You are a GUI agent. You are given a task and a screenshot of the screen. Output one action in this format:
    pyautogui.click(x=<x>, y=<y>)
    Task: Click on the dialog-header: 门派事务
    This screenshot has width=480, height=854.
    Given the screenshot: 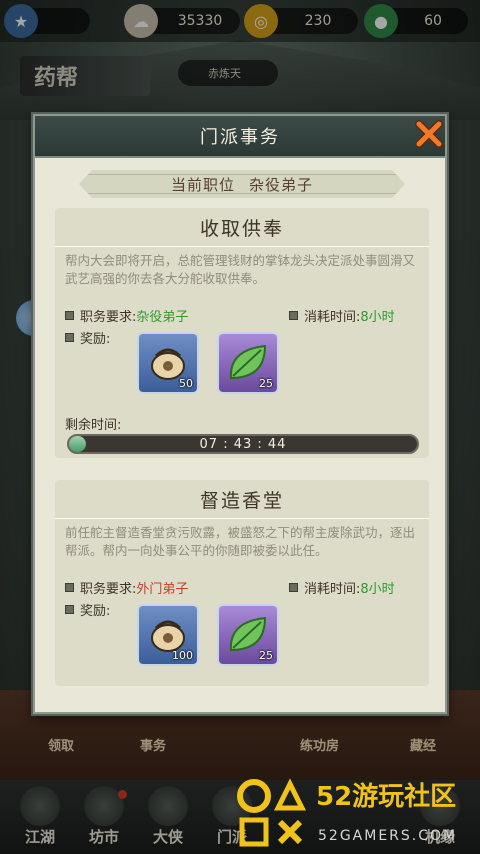 What is the action you would take?
    pyautogui.click(x=240, y=137)
    